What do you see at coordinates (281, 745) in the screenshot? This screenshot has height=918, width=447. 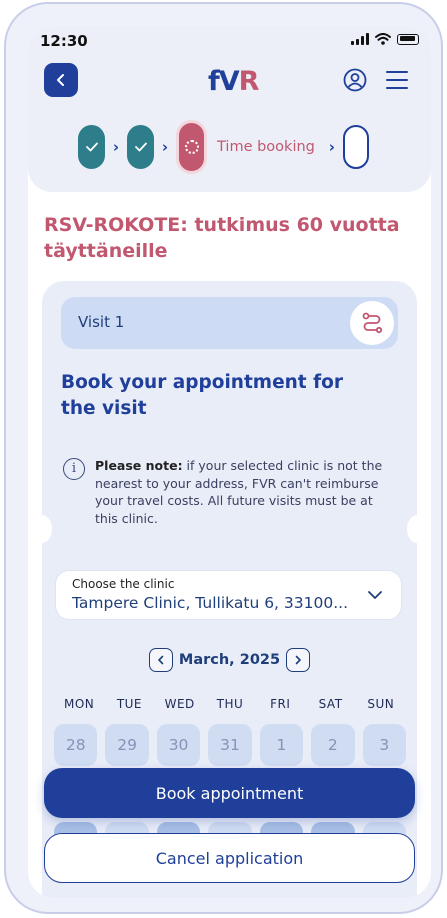 I see `calendar-day: 1` at bounding box center [281, 745].